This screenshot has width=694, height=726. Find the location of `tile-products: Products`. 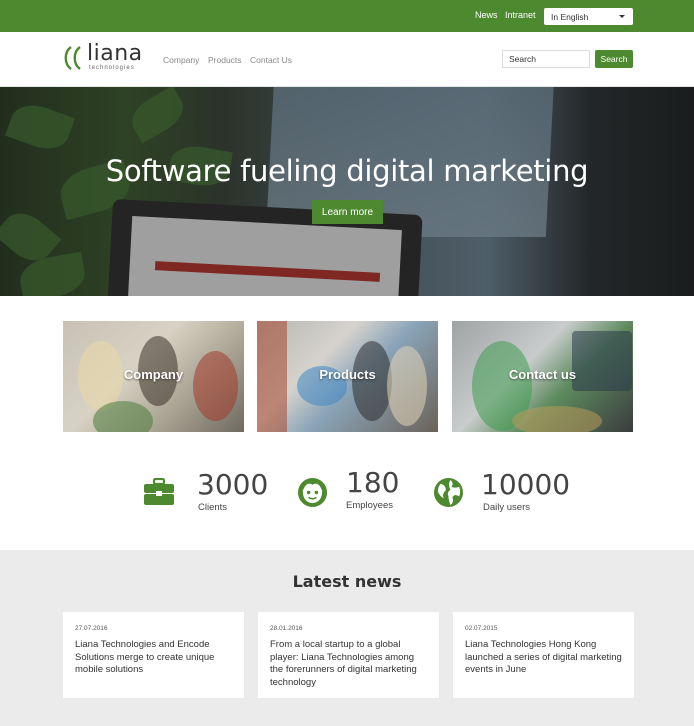

tile-products: Products is located at coordinates (347, 376).